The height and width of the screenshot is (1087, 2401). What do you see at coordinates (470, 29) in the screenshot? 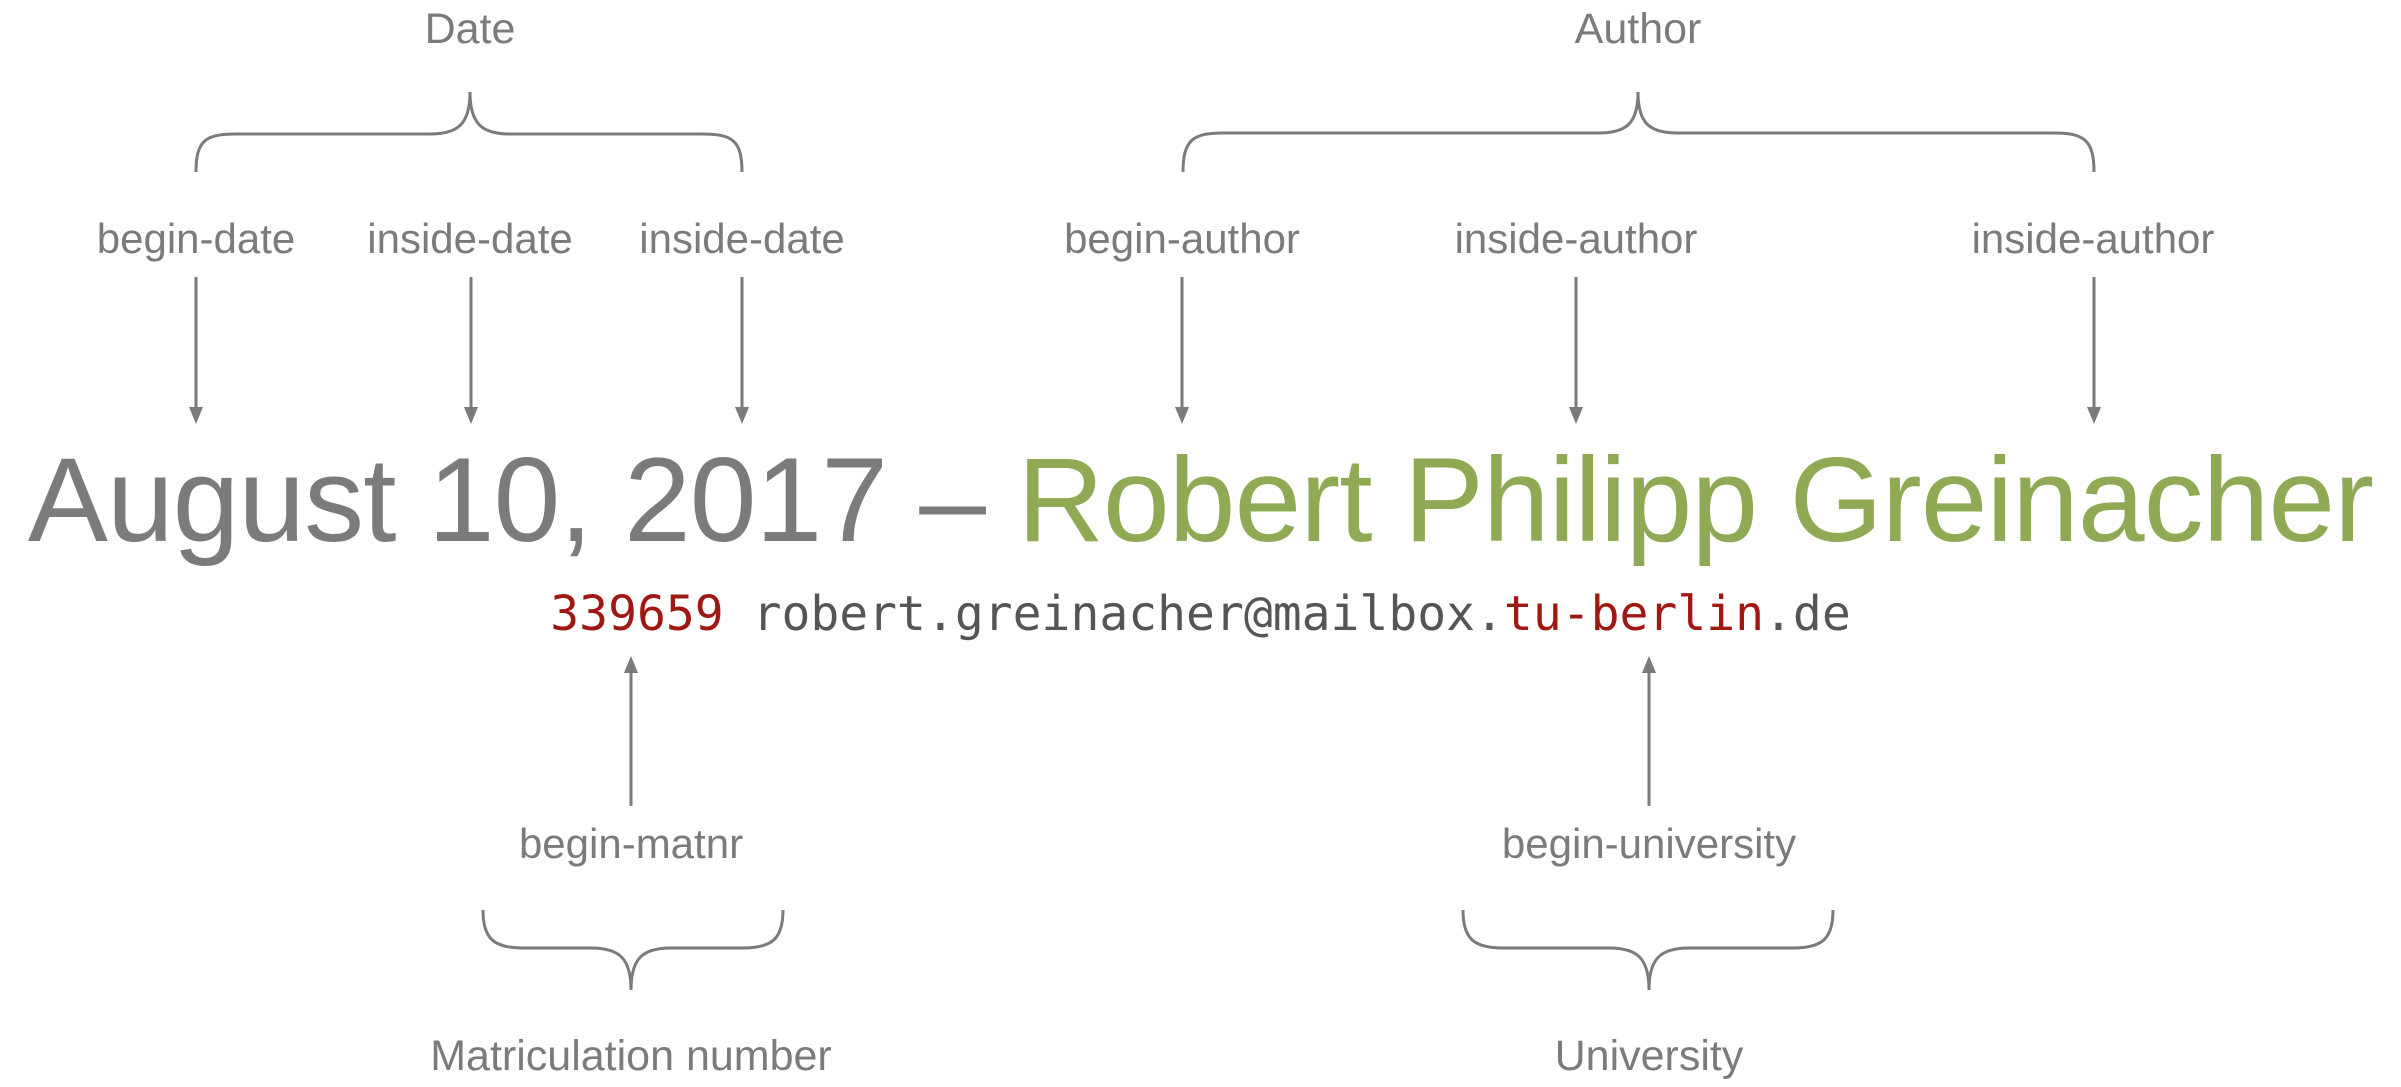
I see `group-label-date: Date` at bounding box center [470, 29].